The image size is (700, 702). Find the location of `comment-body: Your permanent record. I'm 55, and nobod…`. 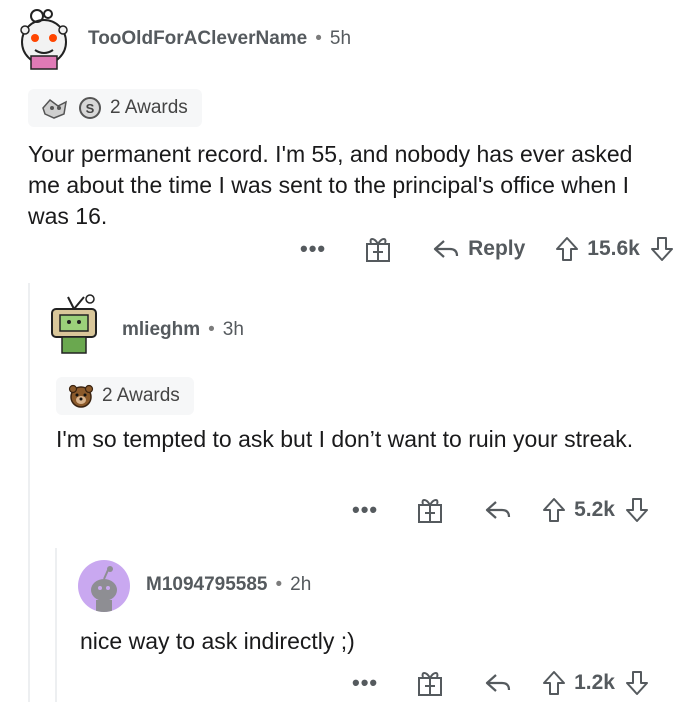

comment-body: Your permanent record. I'm 55, and nobod… is located at coordinates (330, 185).